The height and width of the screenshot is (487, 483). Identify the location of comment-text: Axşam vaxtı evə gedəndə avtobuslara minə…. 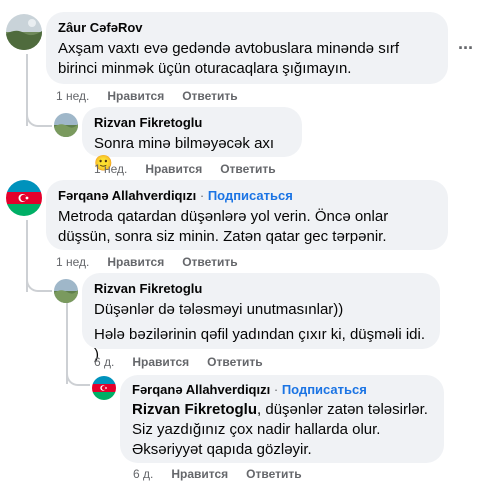
(229, 58).